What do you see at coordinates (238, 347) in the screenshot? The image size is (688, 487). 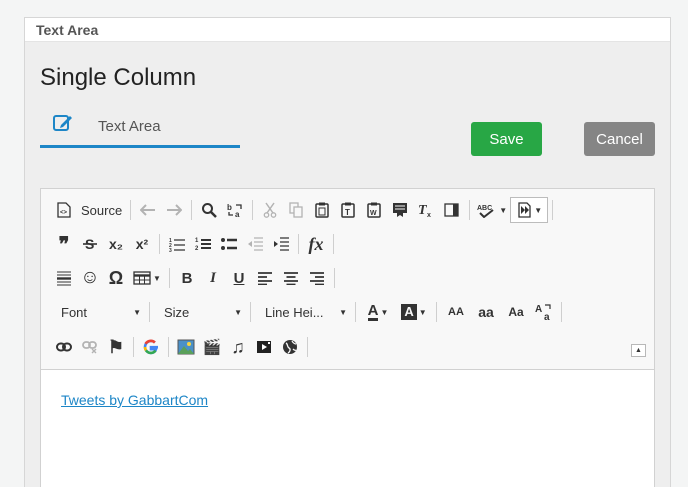 I see `audio-icon: ♫` at bounding box center [238, 347].